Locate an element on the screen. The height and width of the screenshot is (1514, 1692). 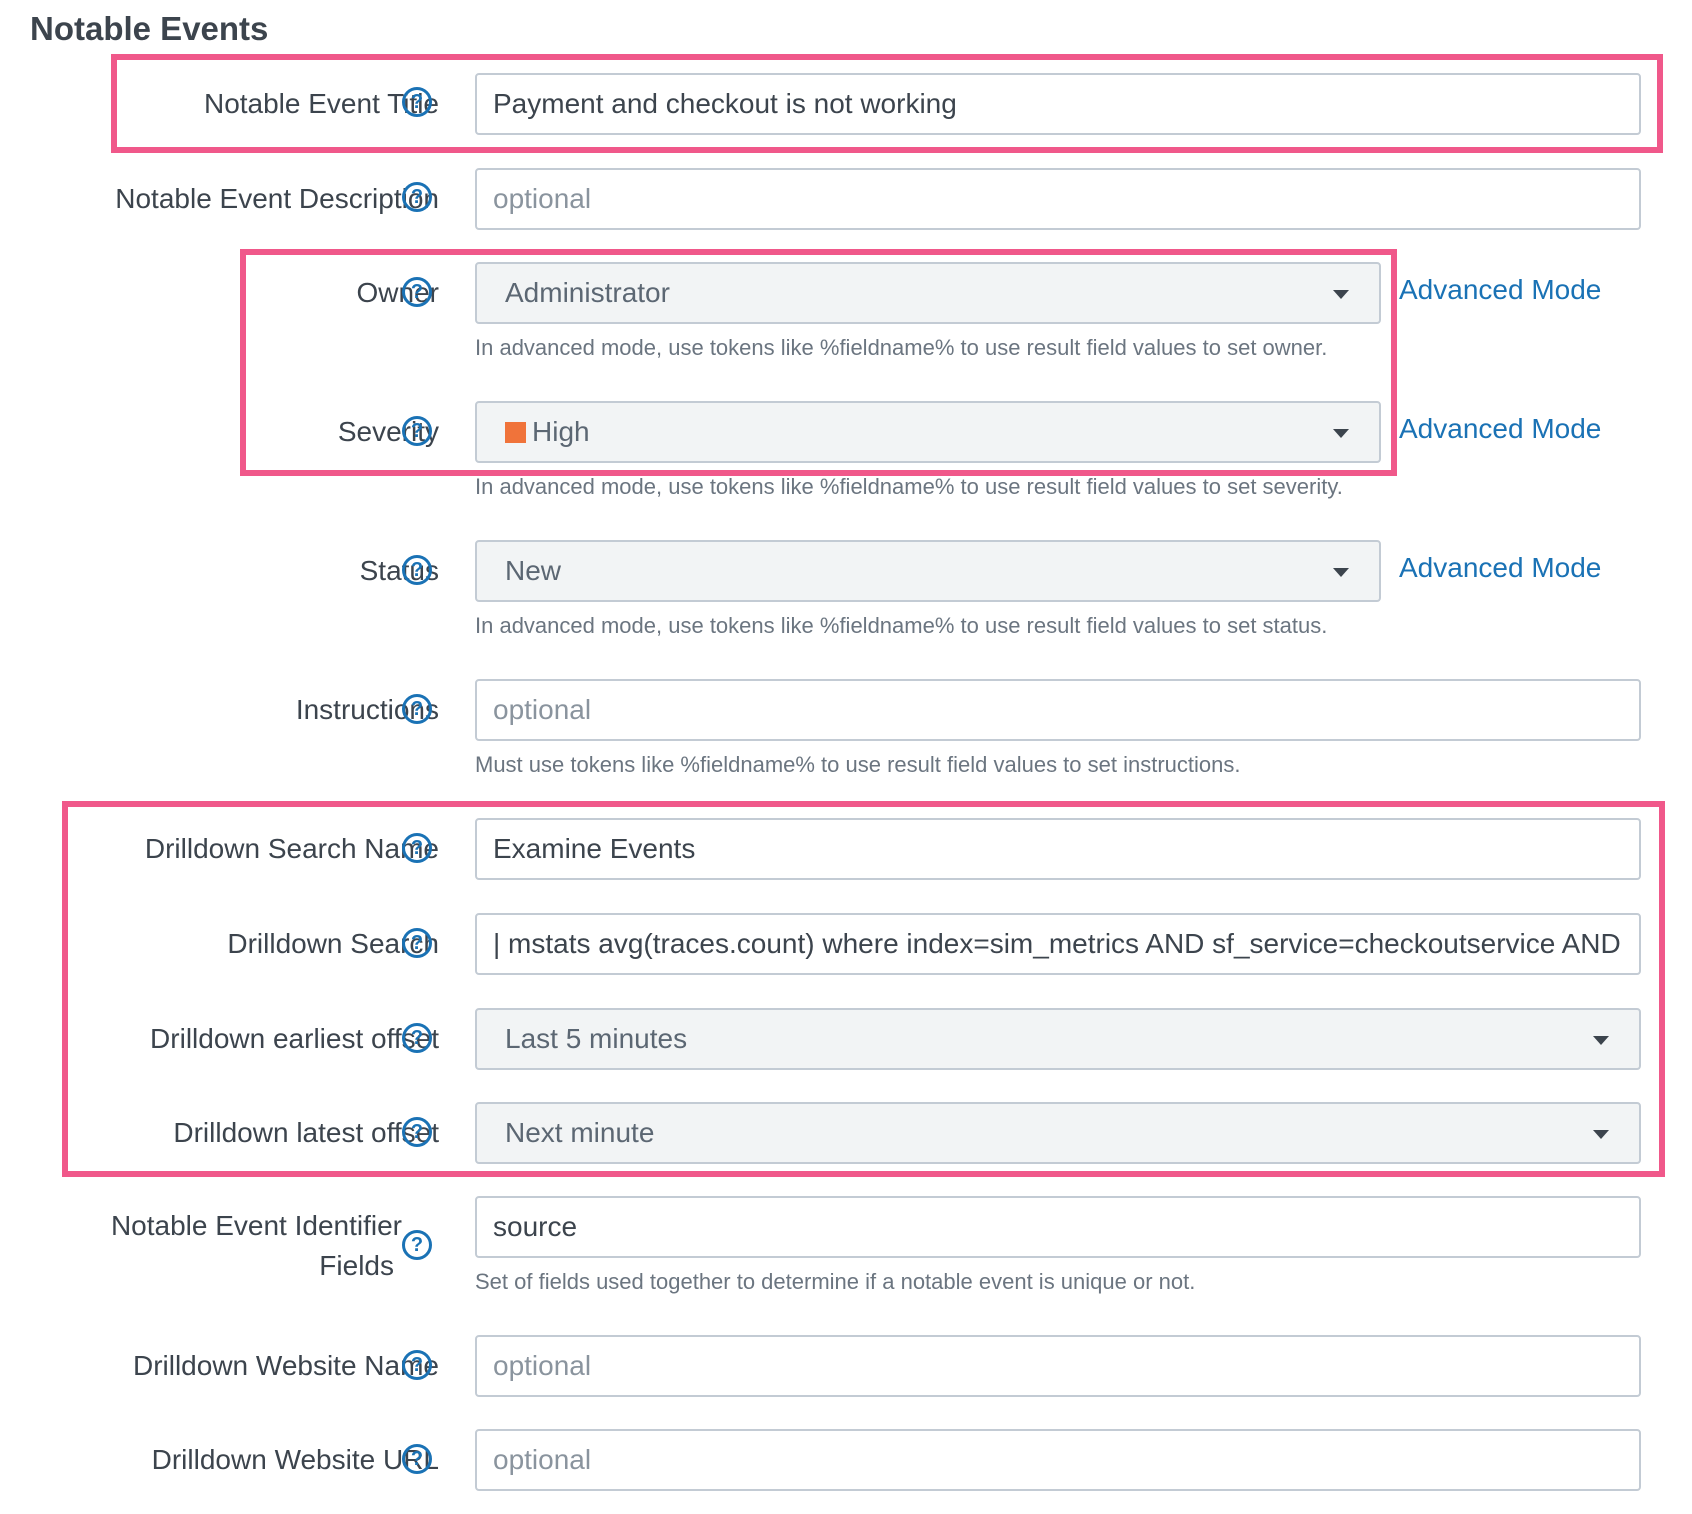
drilldown-latest-label: Drilldown latest offset is located at coordinates (306, 1132).